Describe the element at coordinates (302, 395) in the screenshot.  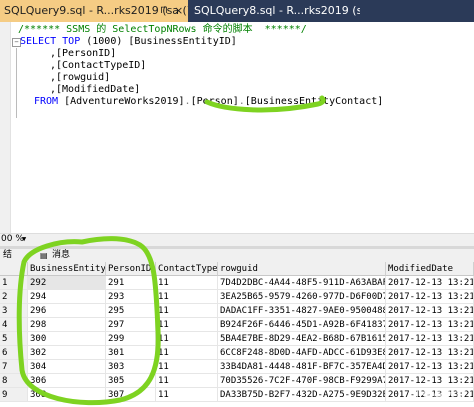
I see `table-cell: DA33B75D-B2F7-432D-A275-9E9D32E78F3E` at that location.